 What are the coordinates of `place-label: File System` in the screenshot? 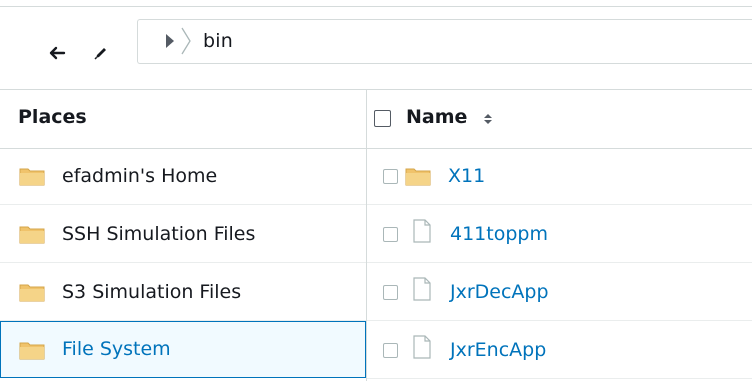 It's located at (116, 349).